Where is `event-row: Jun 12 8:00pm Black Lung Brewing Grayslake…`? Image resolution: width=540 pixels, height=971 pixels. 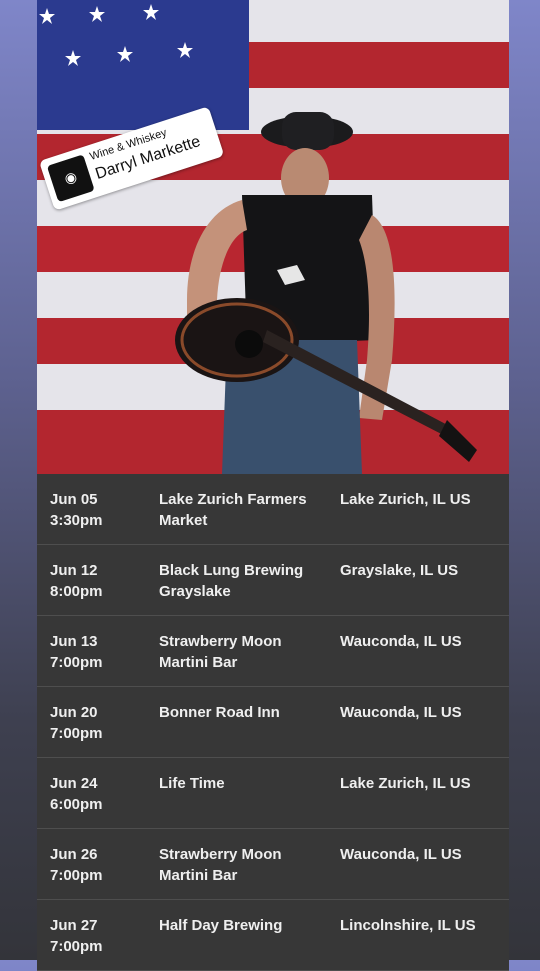
event-row: Jun 12 8:00pm Black Lung Brewing Grayslake… is located at coordinates (273, 580).